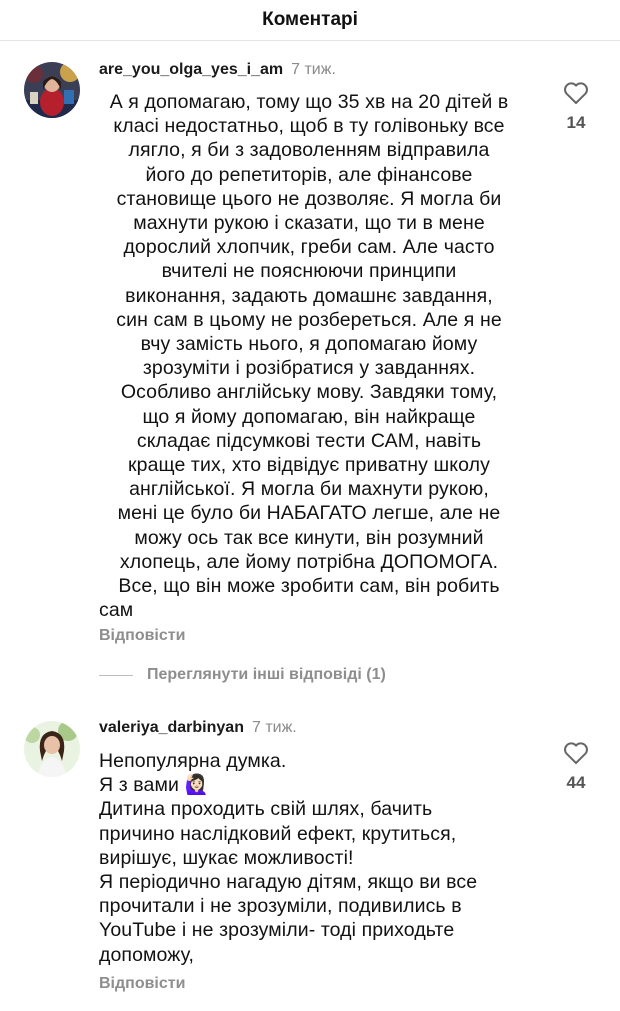 The height and width of the screenshot is (1011, 620). What do you see at coordinates (309, 150) in the screenshot?
I see `comment-line: лягло, я би з задоволенням відправила` at bounding box center [309, 150].